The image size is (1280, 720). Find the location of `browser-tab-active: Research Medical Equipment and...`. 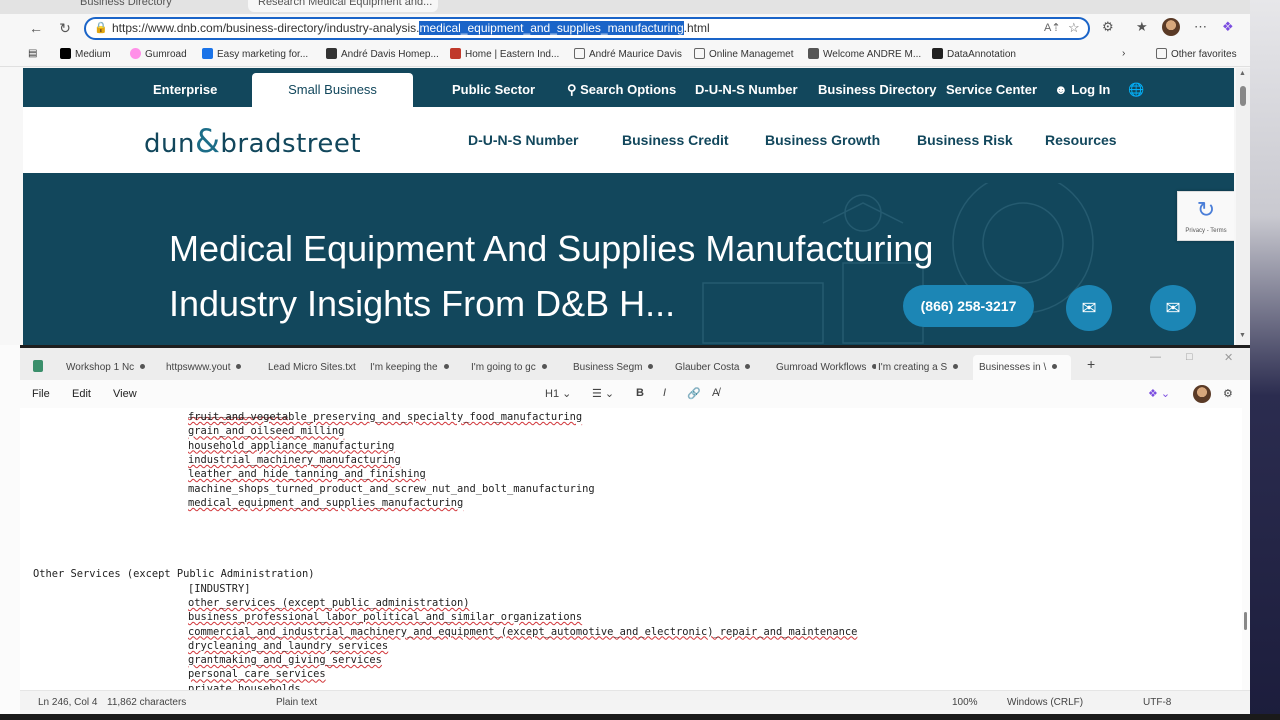

browser-tab-active: Research Medical Equipment and... is located at coordinates (343, 6).